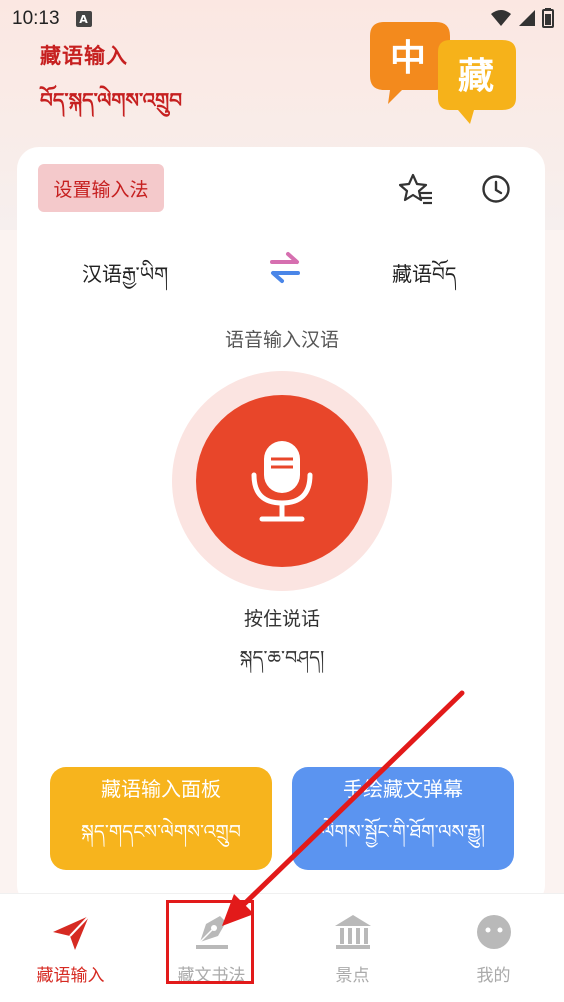 This screenshot has height=1002, width=564. What do you see at coordinates (101, 188) in the screenshot?
I see `set-input-method-button: 设置输入法` at bounding box center [101, 188].